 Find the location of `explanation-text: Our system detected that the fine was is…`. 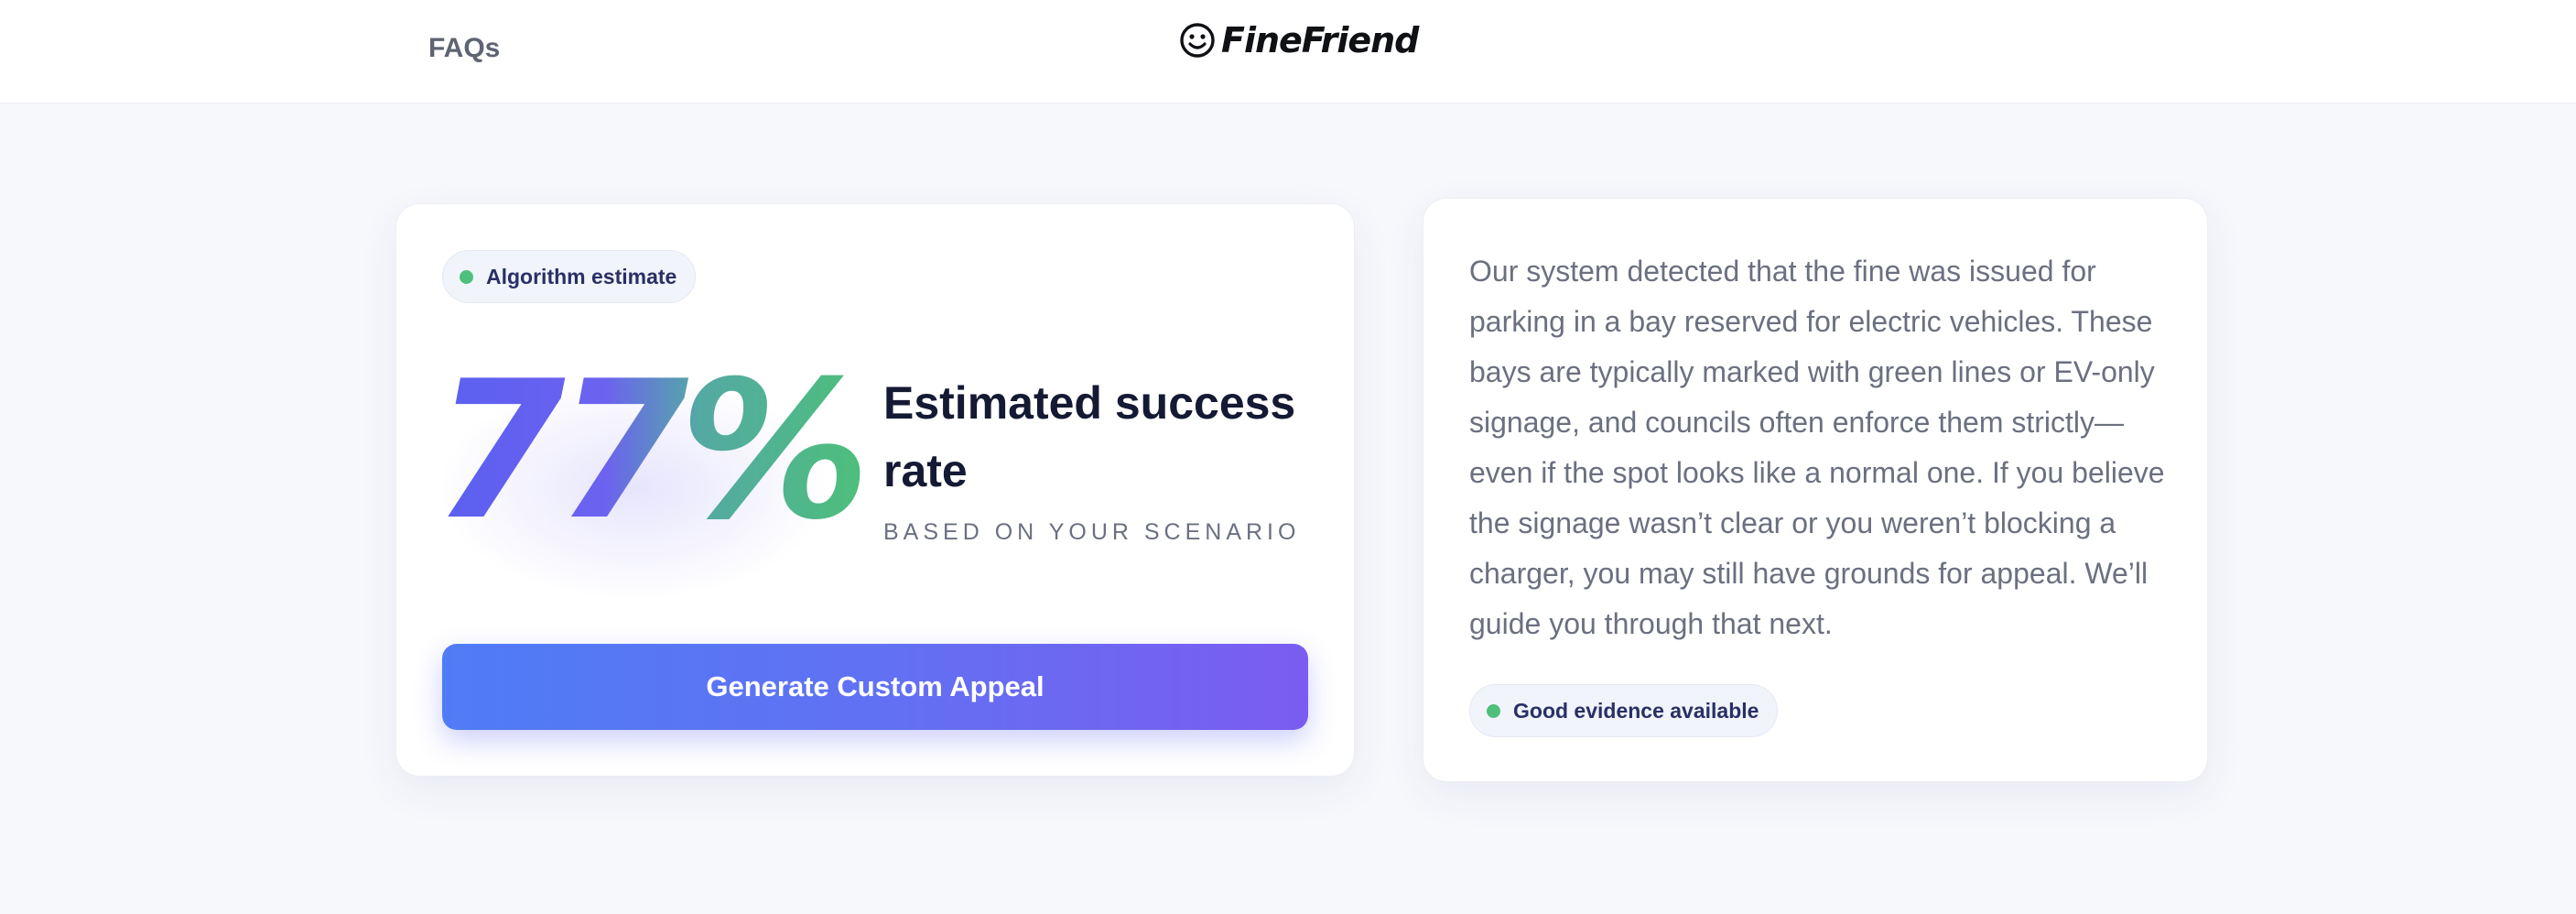

explanation-text: Our system detected that the fine was is… is located at coordinates (1817, 447).